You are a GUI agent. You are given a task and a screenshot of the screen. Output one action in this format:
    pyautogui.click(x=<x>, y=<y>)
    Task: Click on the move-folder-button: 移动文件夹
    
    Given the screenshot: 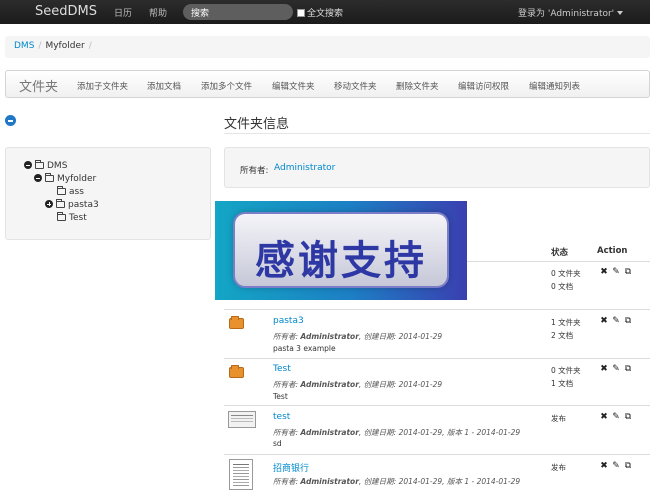 What is the action you would take?
    pyautogui.click(x=355, y=86)
    